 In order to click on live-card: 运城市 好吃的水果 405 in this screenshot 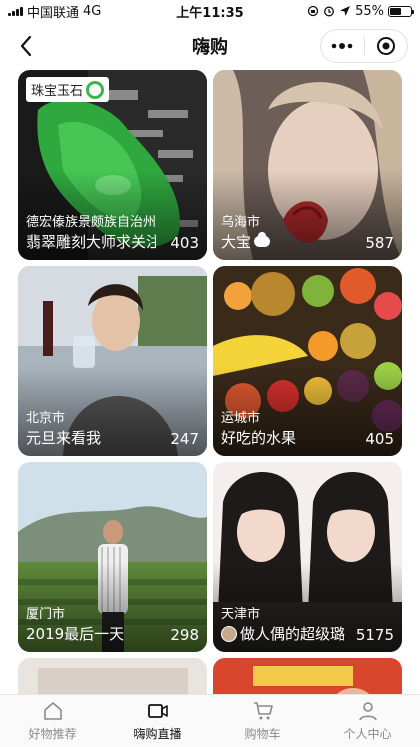, I will do `click(307, 361)`.